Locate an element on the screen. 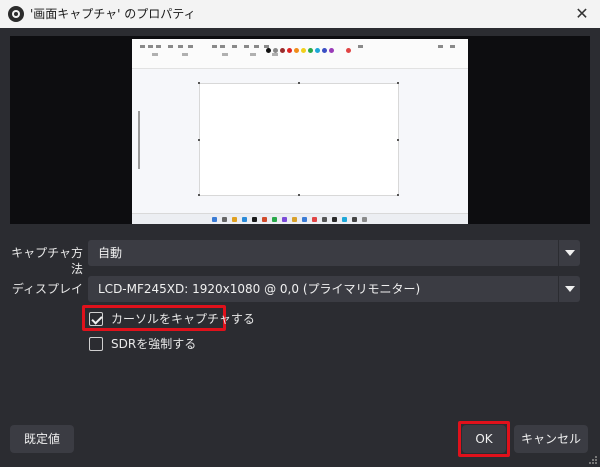  force-sdr-option: SDRを強制する is located at coordinates (144, 344).